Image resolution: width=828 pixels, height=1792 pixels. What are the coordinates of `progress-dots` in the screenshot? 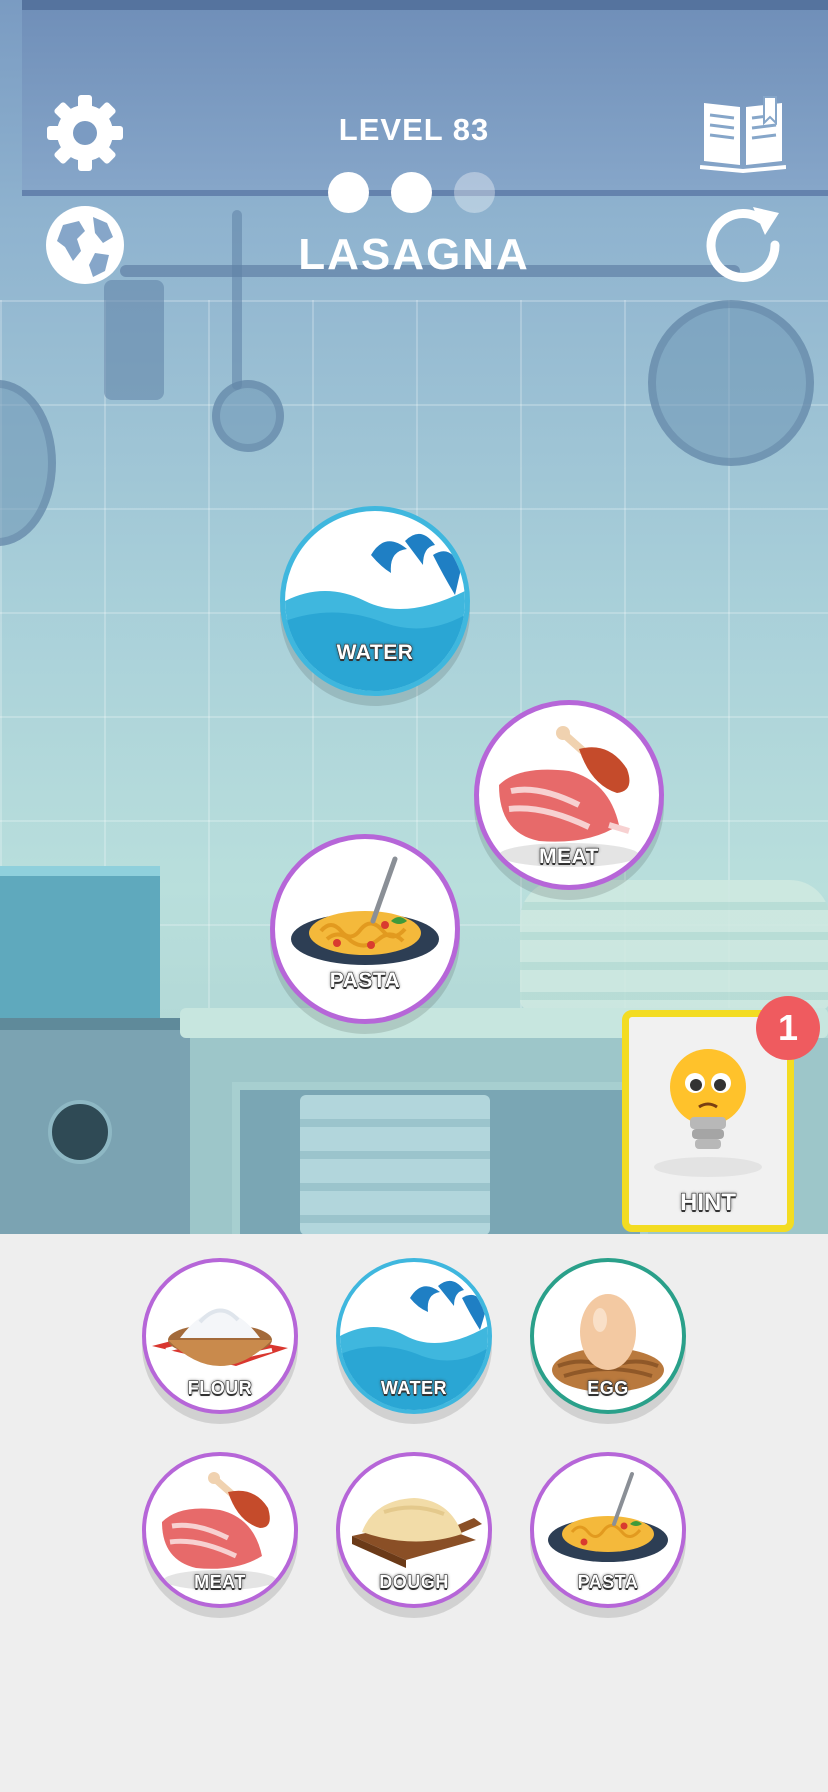 It's located at (411, 192).